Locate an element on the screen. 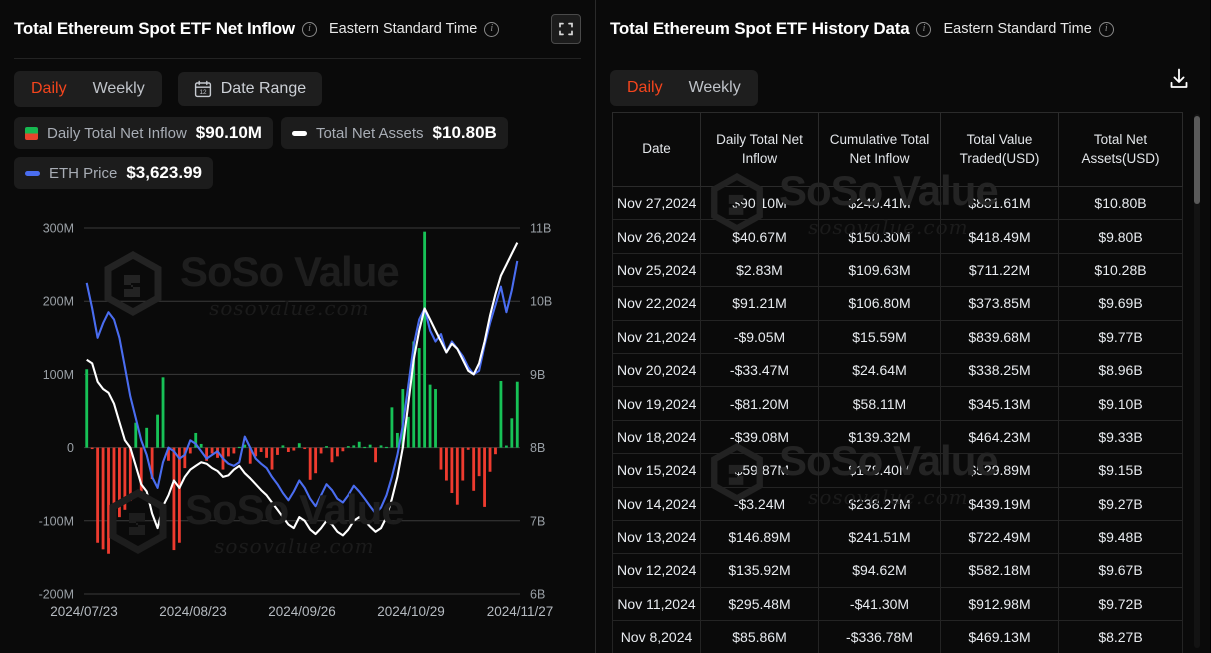 This screenshot has width=1211, height=653. timezone-label: Eastern Standard Time is located at coordinates (403, 29).